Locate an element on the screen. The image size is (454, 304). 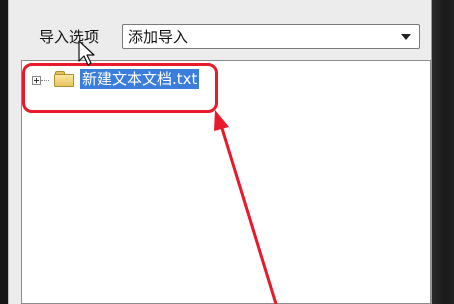
background-left is located at coordinates (4, 152).